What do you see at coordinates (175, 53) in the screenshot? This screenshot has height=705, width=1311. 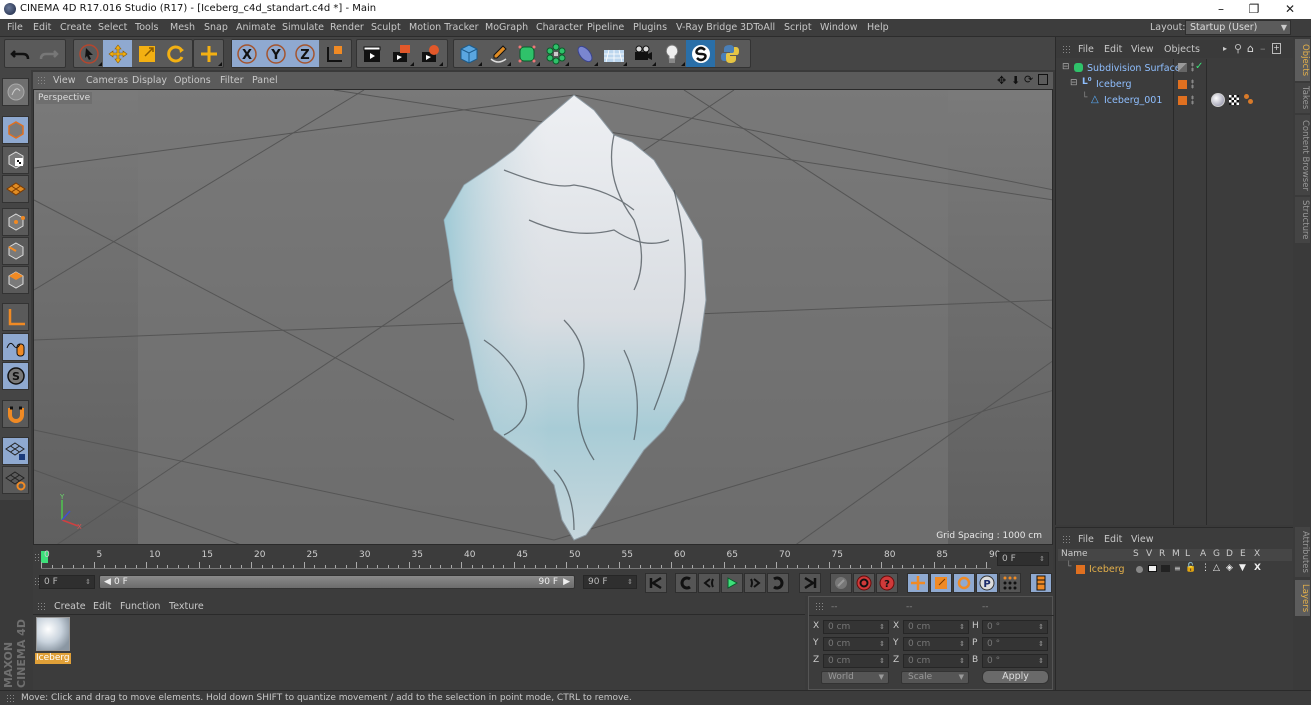 I see `rotate-tool-button` at bounding box center [175, 53].